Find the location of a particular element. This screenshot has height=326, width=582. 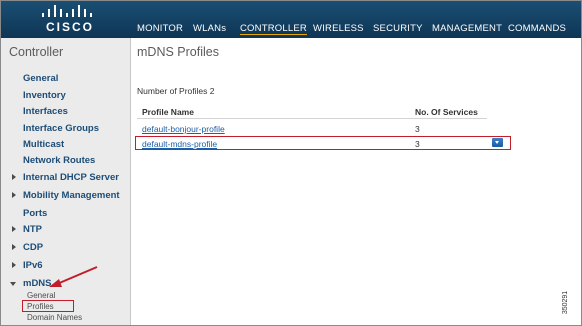

figure-code: 350291 is located at coordinates (570, 305).